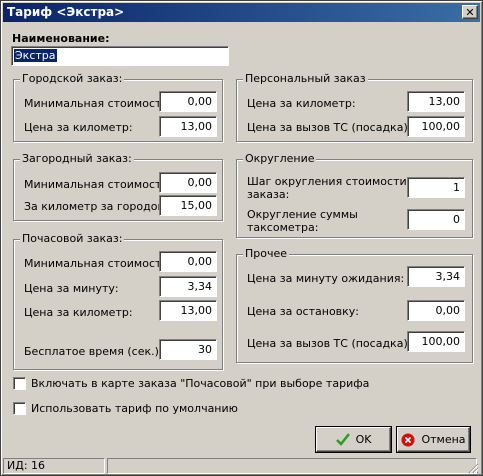 The width and height of the screenshot is (483, 476). Describe the element at coordinates (436, 276) in the screenshot. I see `other-wait-field: 3,34` at that location.